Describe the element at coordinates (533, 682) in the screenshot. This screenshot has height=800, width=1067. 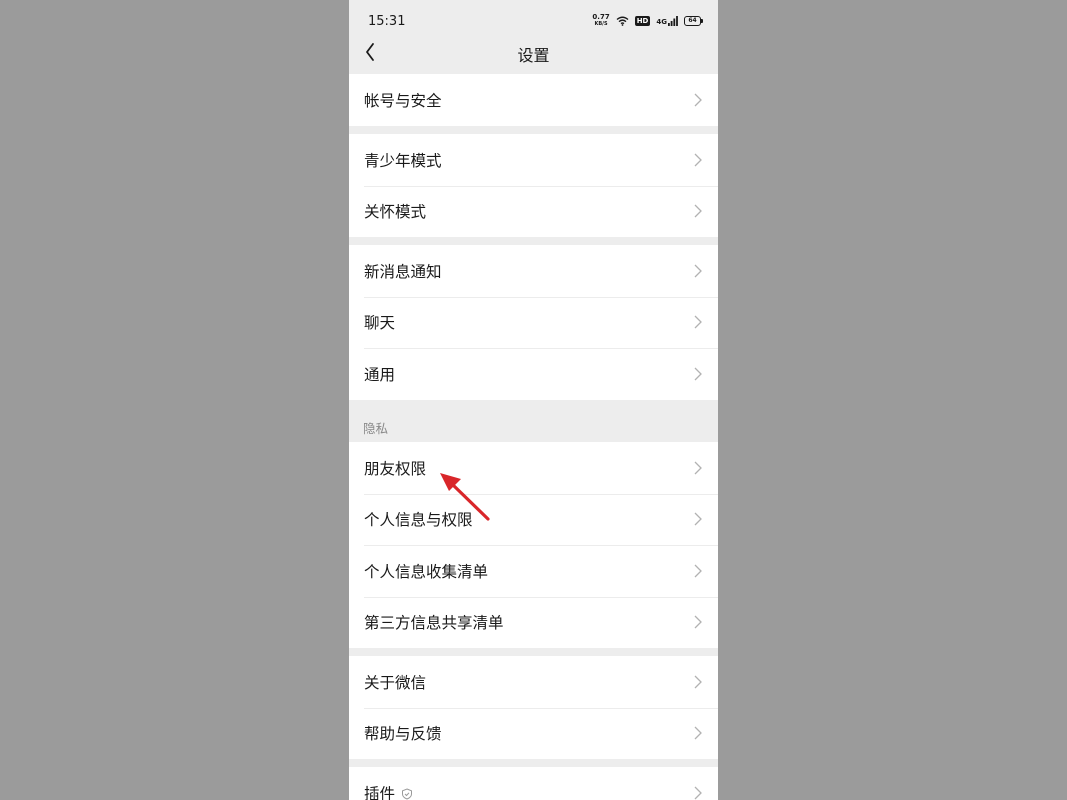
I see `settings-item-about-wechat: 关于微信` at that location.